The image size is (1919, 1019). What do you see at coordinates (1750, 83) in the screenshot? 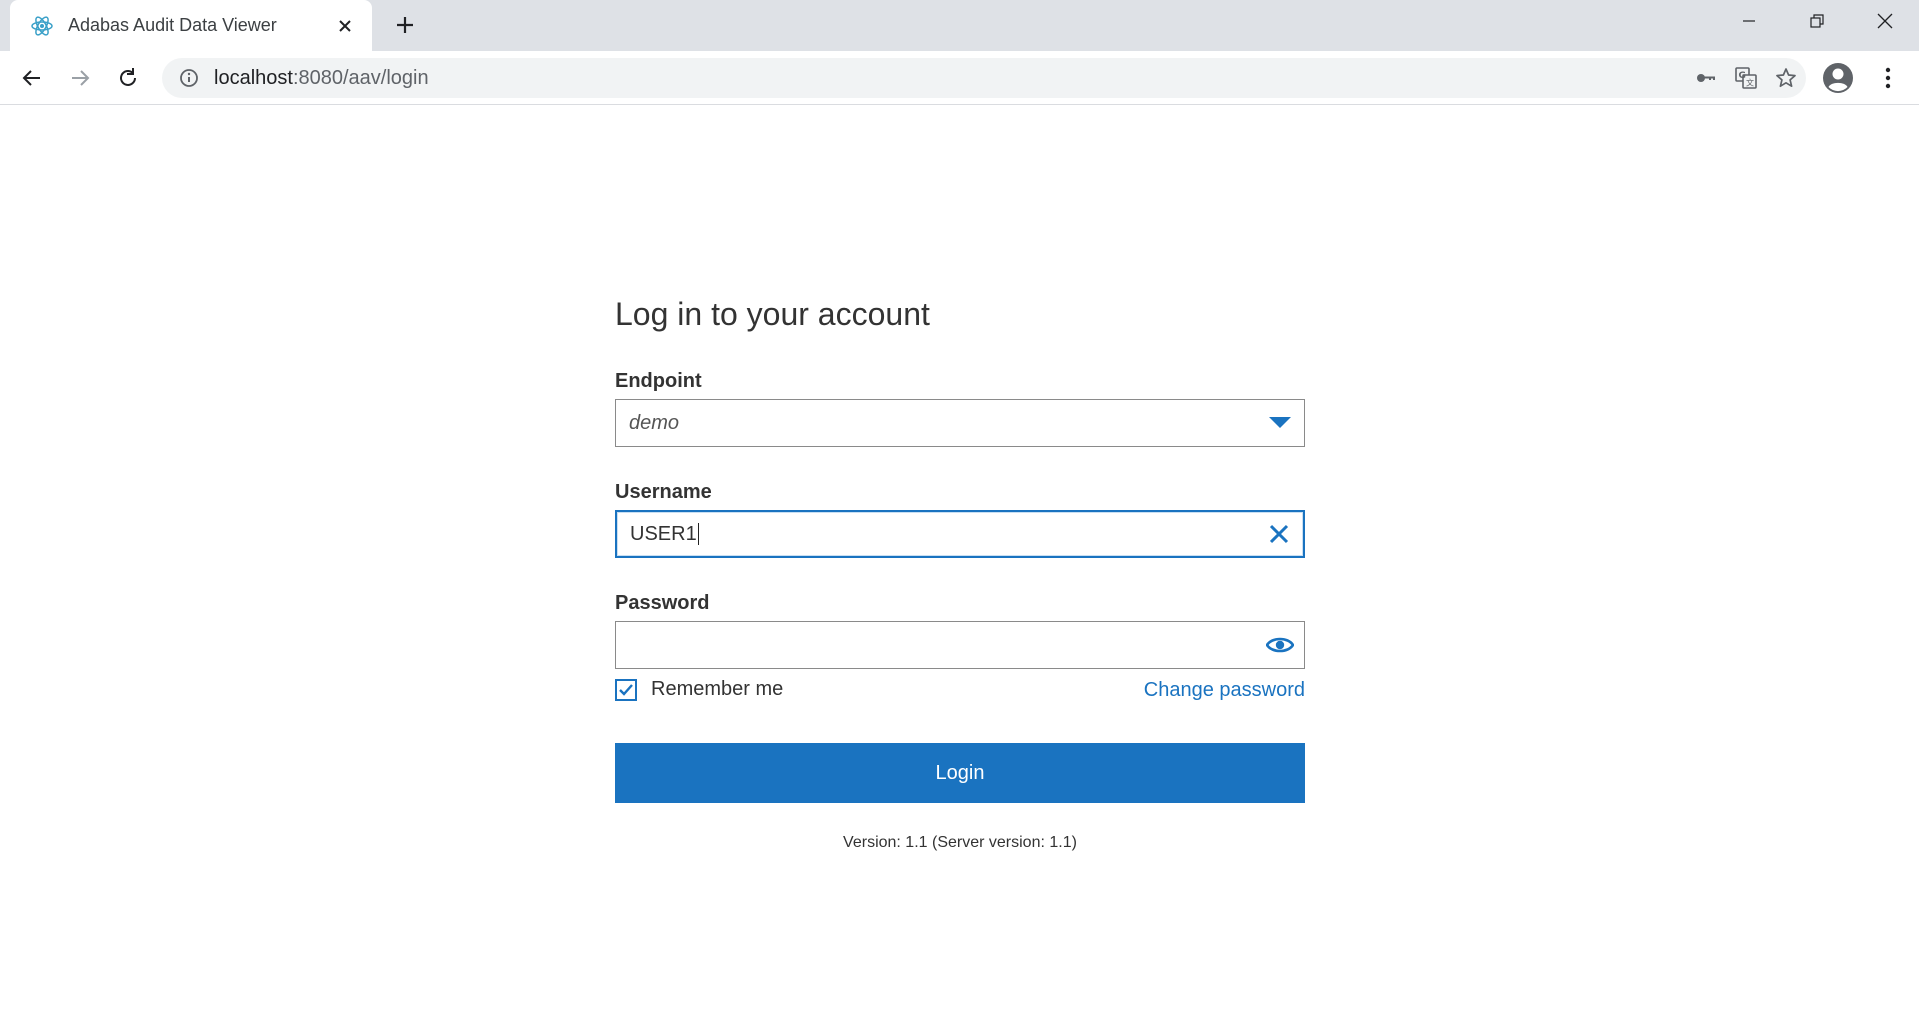
I see `svg-text: 文` at bounding box center [1750, 83].